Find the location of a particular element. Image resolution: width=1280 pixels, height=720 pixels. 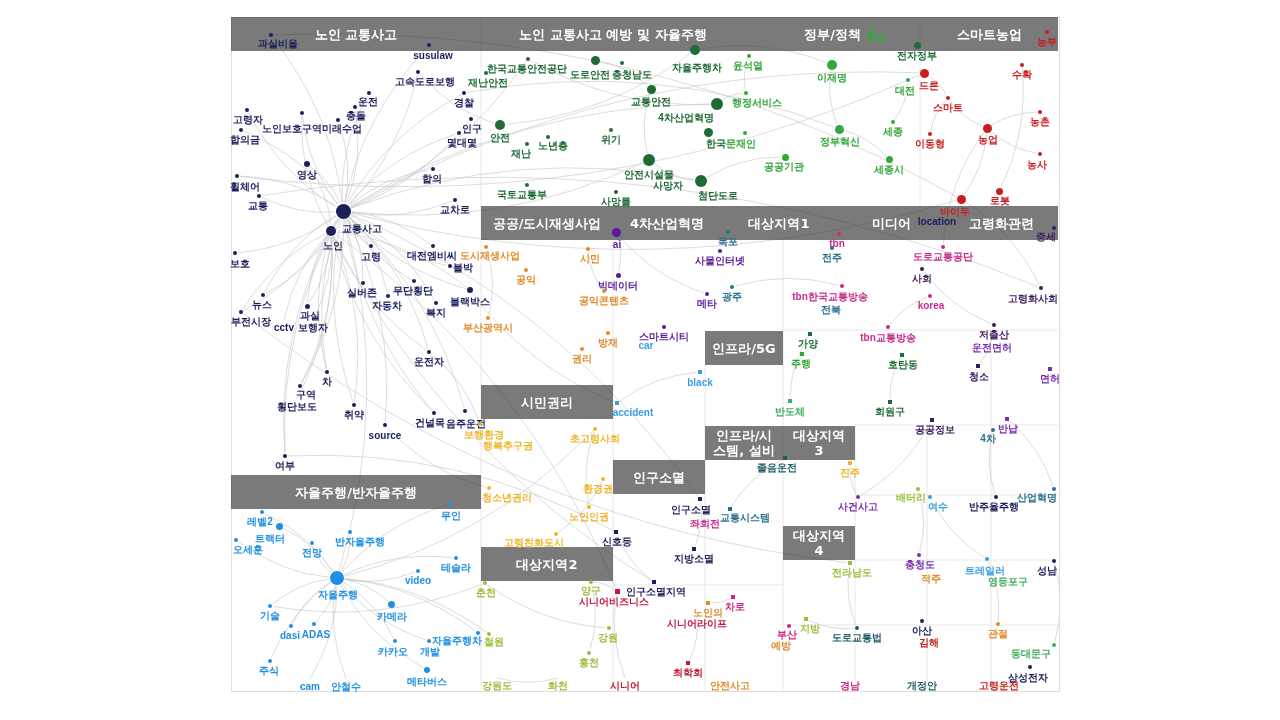

node-label: 건널목 is located at coordinates (430, 422).